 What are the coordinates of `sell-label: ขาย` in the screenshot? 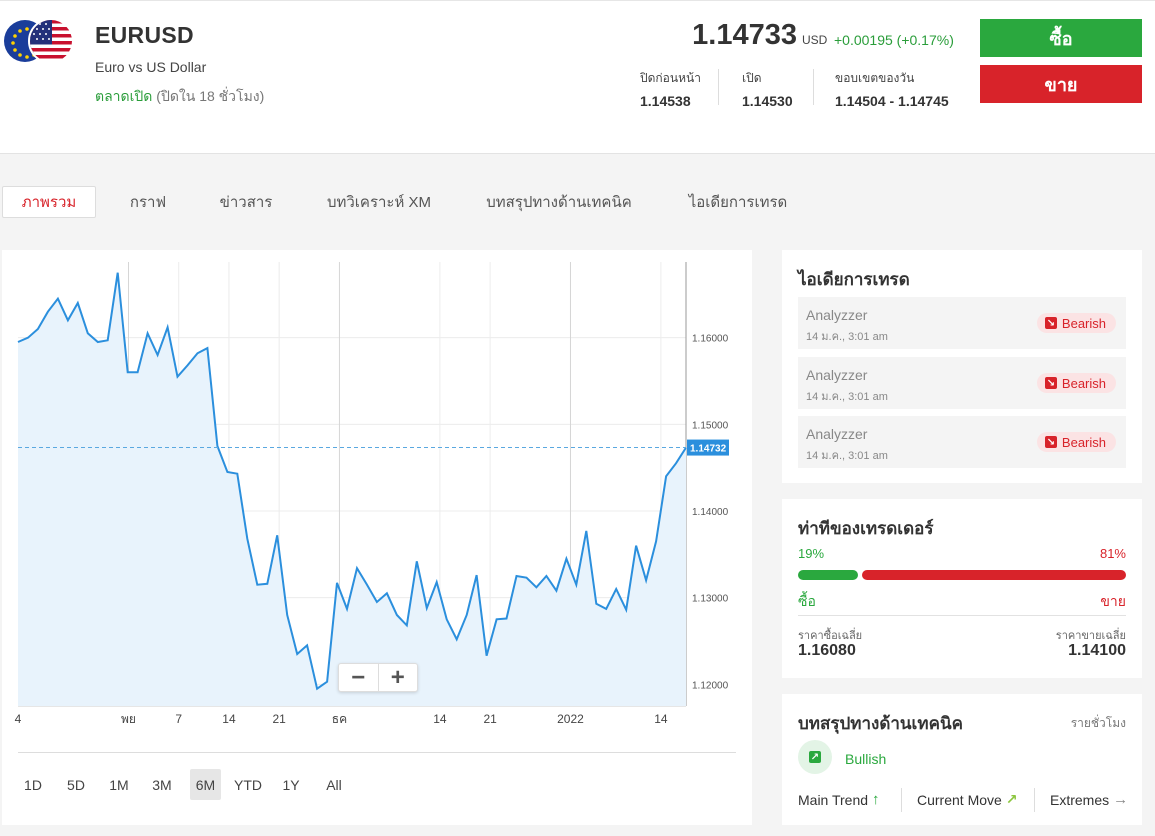 It's located at (1113, 601).